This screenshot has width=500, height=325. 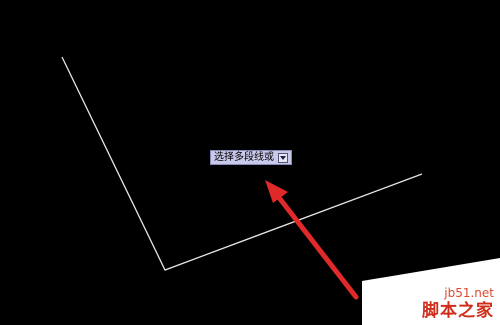 I want to click on dropdown-arrow-icon, so click(x=283, y=157).